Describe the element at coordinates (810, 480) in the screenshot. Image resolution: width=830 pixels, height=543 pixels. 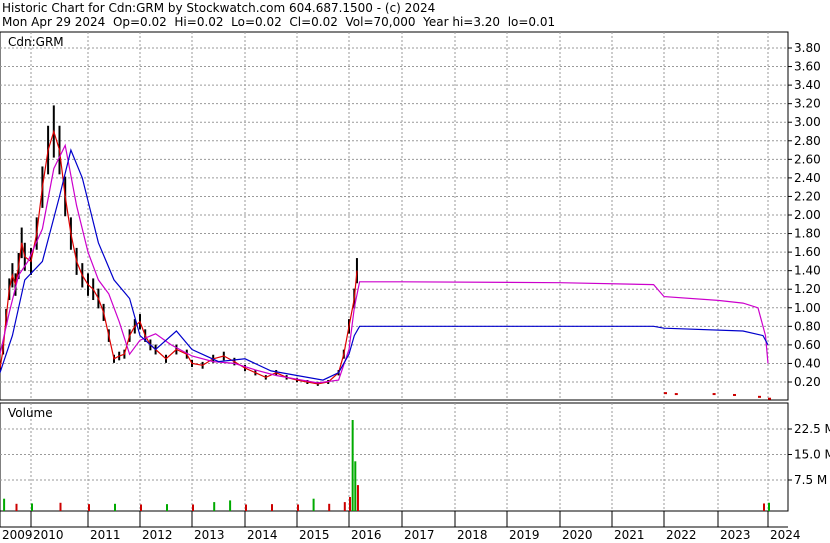
I see `volume-tick-label: 7.5 M` at that location.